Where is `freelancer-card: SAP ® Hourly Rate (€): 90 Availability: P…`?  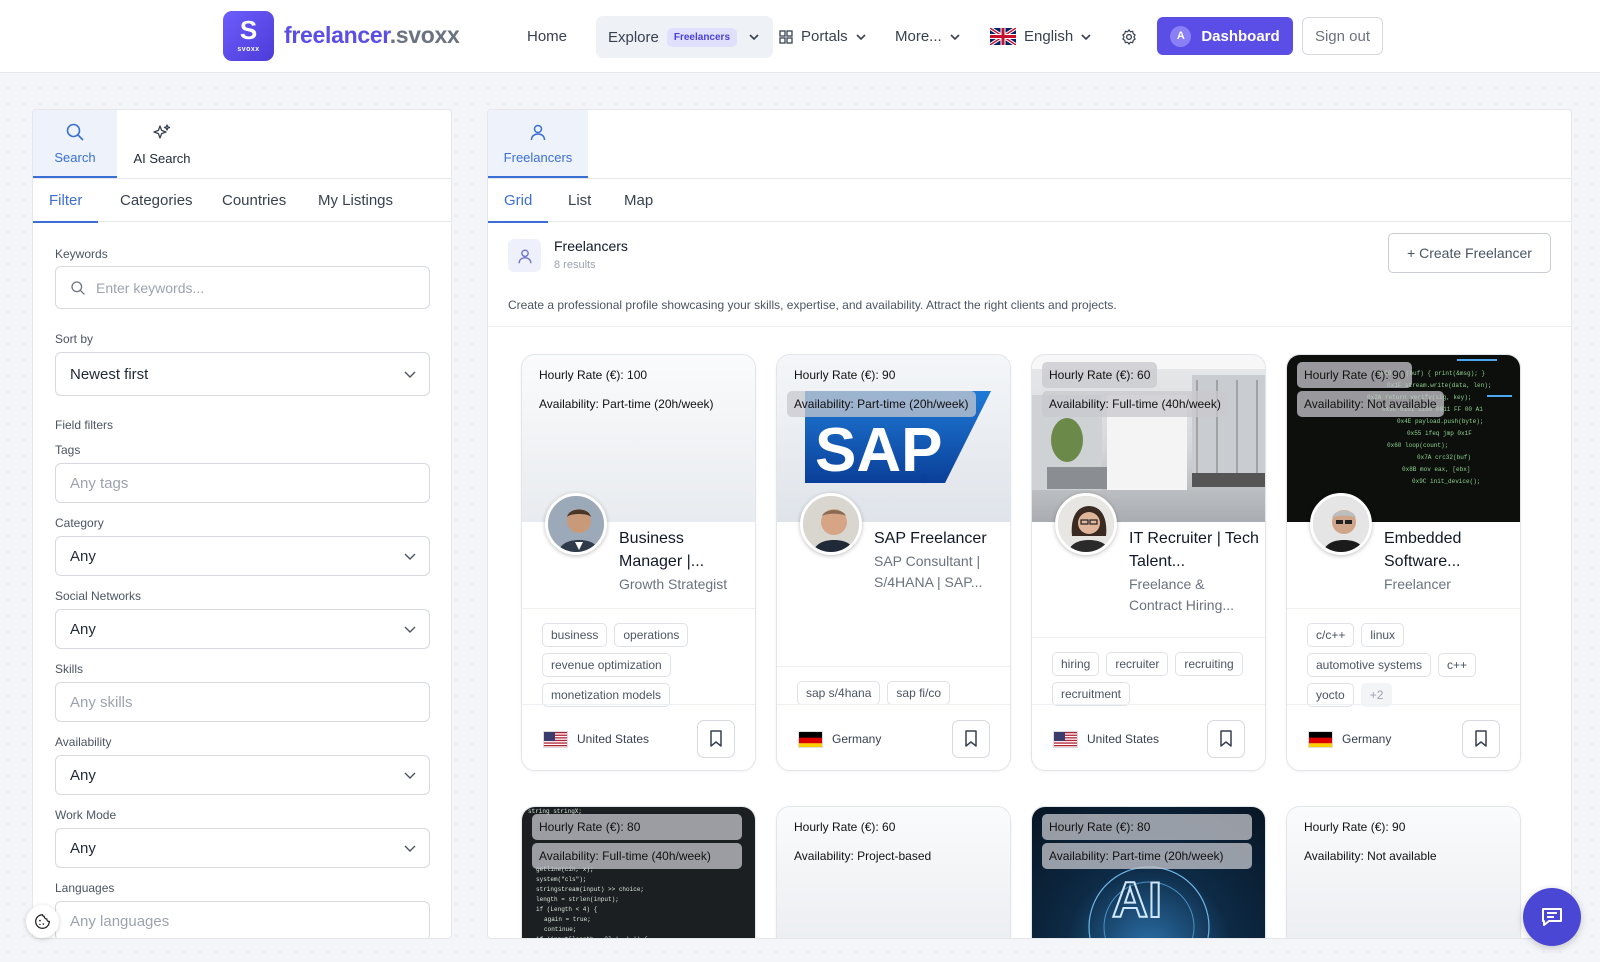 freelancer-card: SAP ® Hourly Rate (€): 90 Availability: P… is located at coordinates (893, 562).